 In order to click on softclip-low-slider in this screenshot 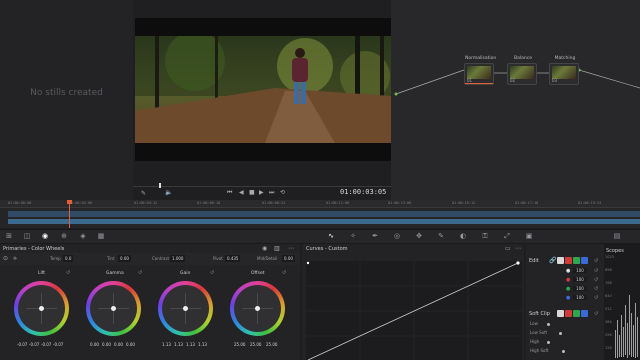, I will do `click(548, 324)`.